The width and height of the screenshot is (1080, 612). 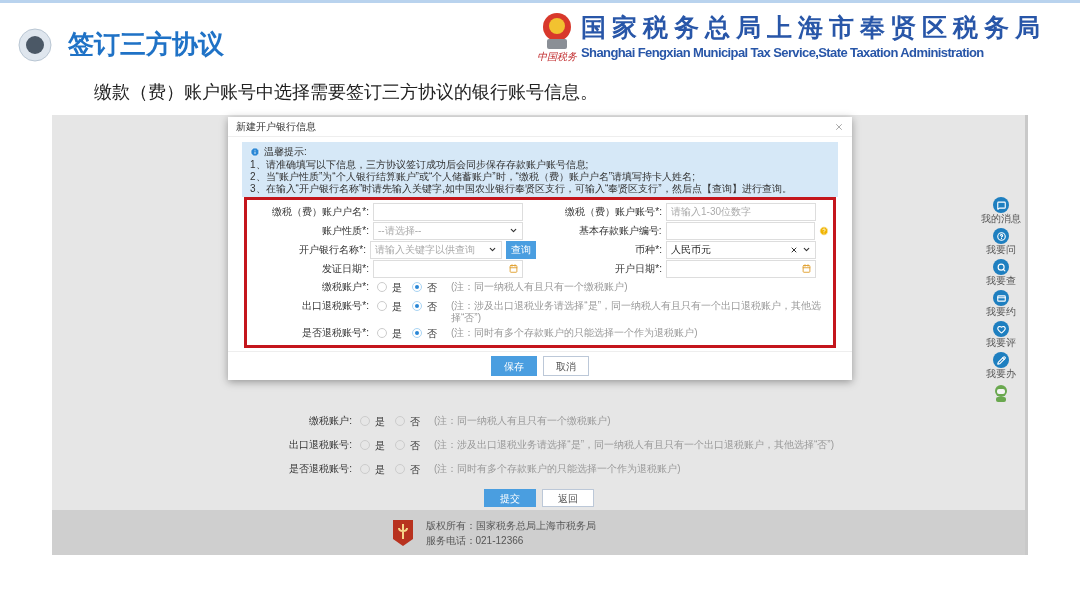 I want to click on field-label: 发证日期*:, so click(x=345, y=269).